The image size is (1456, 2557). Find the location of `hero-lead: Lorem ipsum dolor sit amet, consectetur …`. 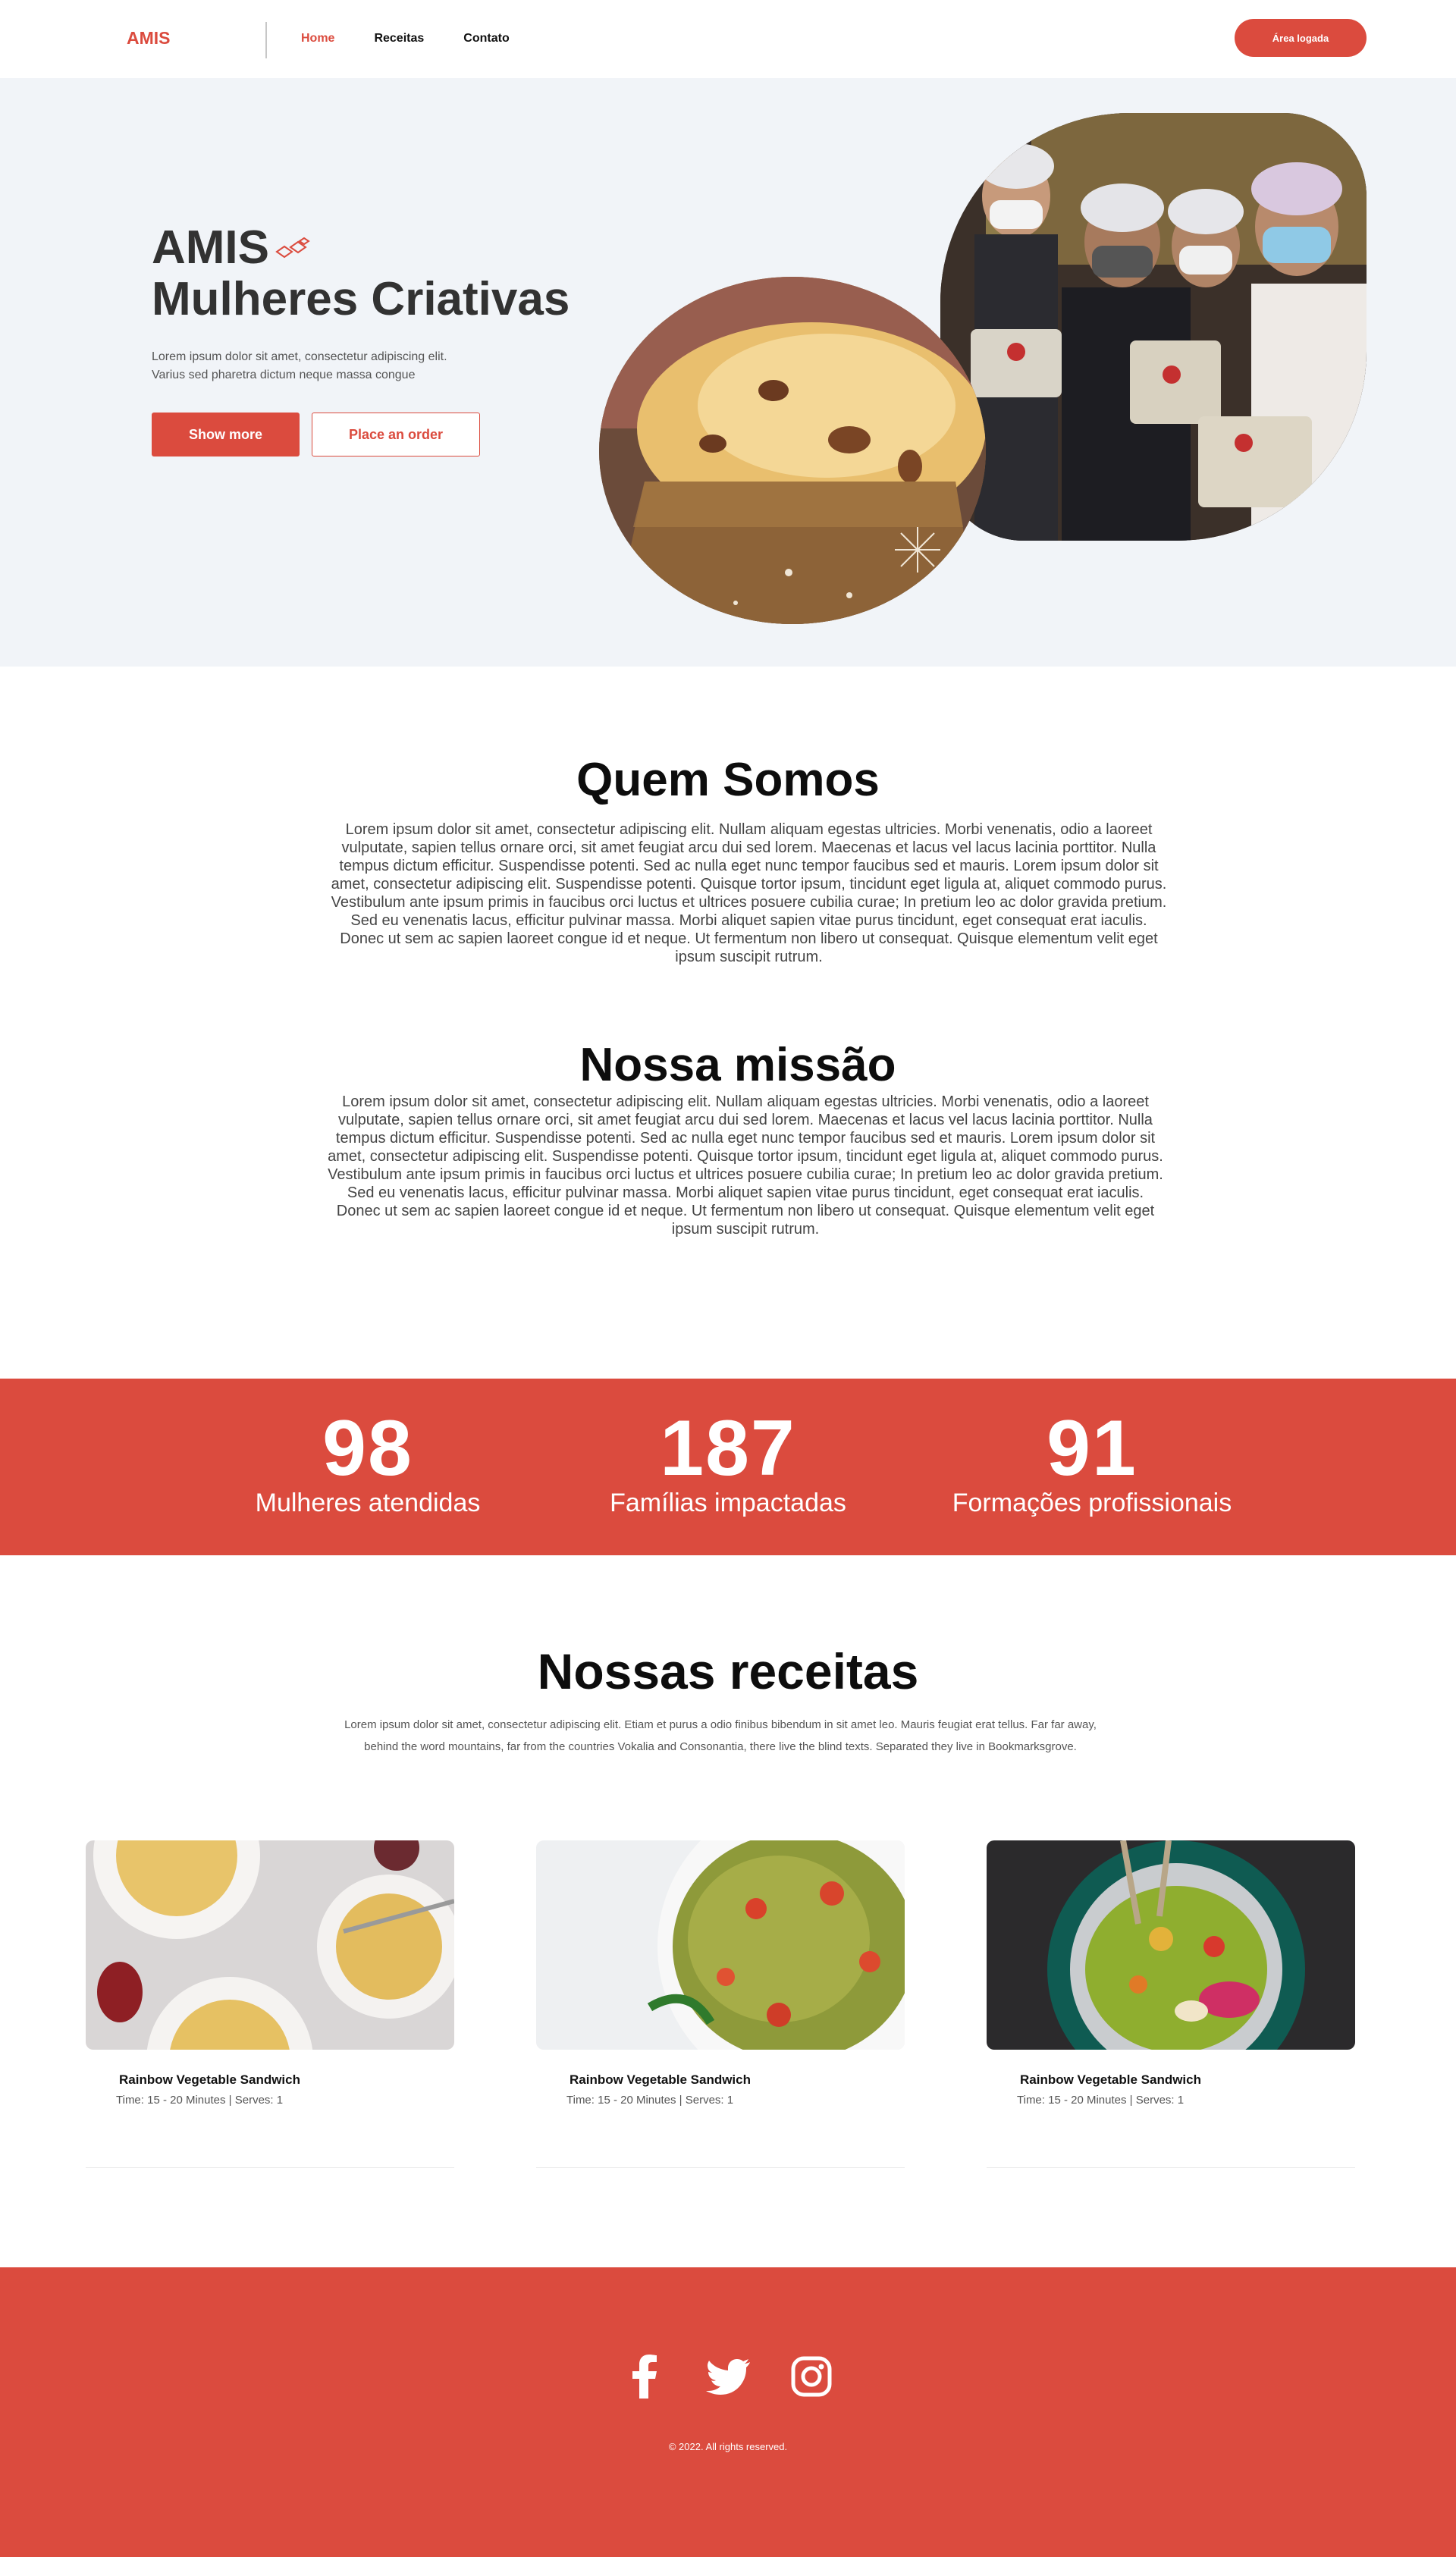

hero-lead: Lorem ipsum dolor sit amet, consectetur … is located at coordinates (330, 366).